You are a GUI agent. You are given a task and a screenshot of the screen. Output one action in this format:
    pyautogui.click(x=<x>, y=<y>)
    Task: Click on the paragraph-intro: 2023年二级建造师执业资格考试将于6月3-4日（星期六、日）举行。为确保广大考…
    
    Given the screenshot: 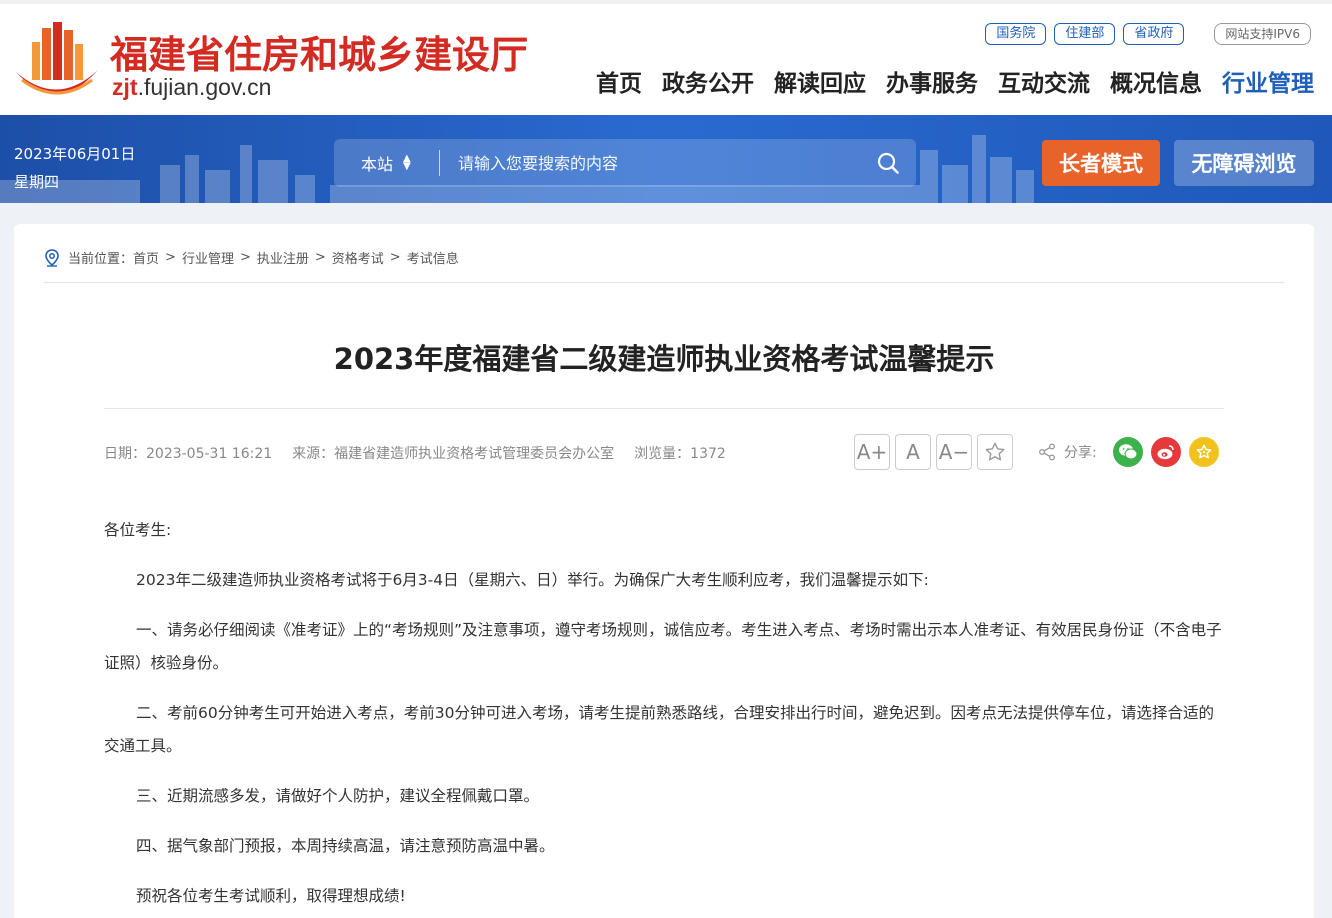 What is the action you would take?
    pyautogui.click(x=532, y=580)
    